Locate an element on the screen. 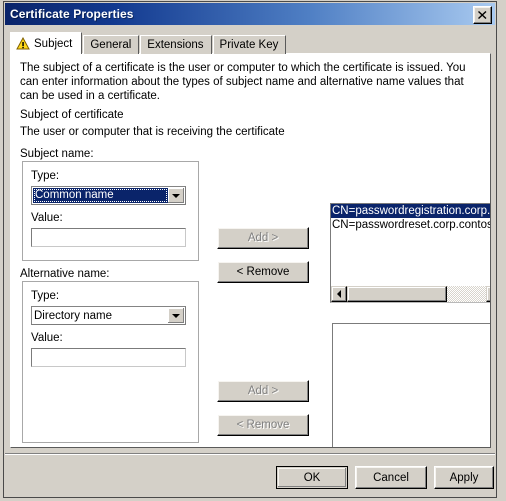  alternative-name-group: Type: Directory name Value: is located at coordinates (110, 362).